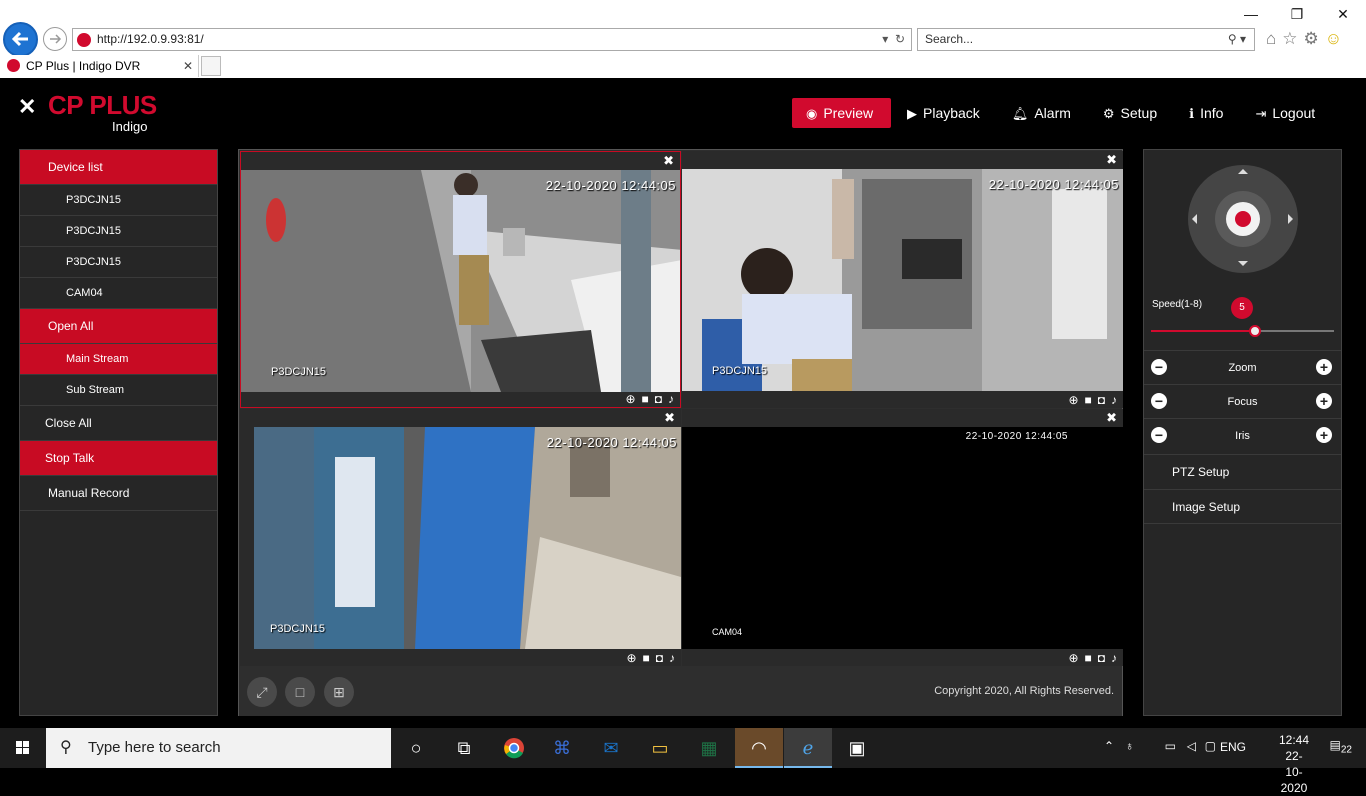  I want to click on ptz-direction-pad, so click(1243, 219).